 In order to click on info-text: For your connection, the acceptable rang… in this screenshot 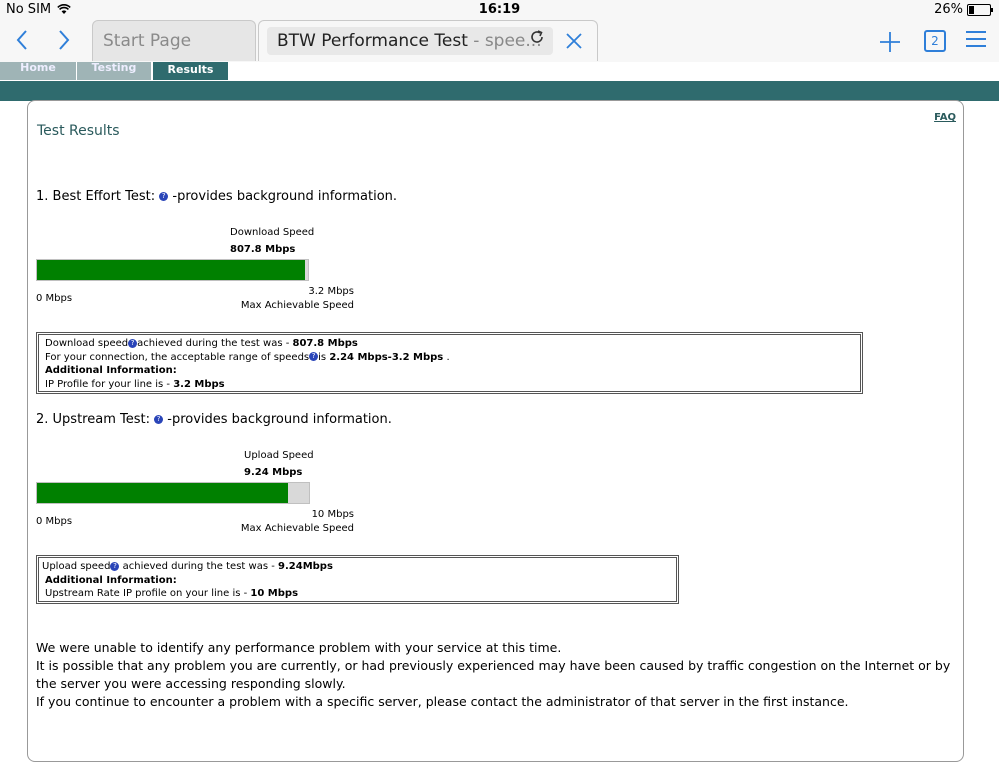, I will do `click(177, 357)`.